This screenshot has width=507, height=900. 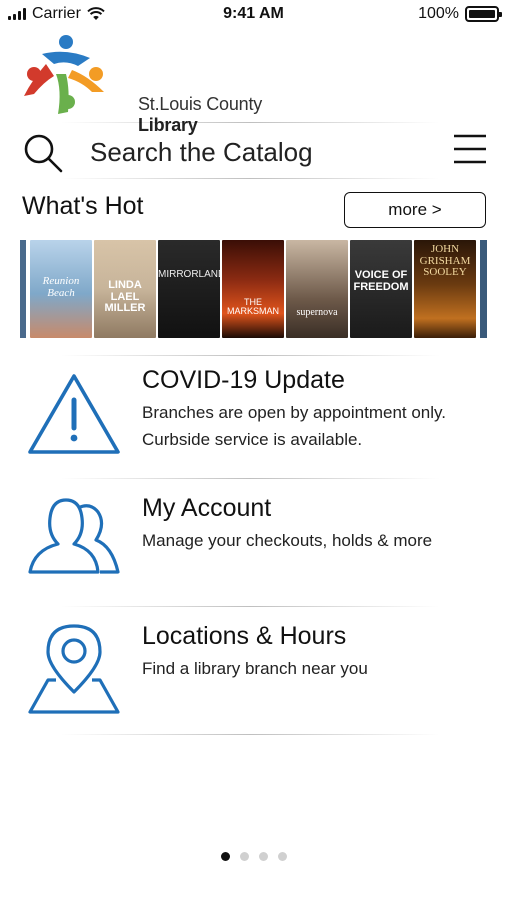 I want to click on feature-description: Manage your checkouts, holds & more, so click(x=287, y=540).